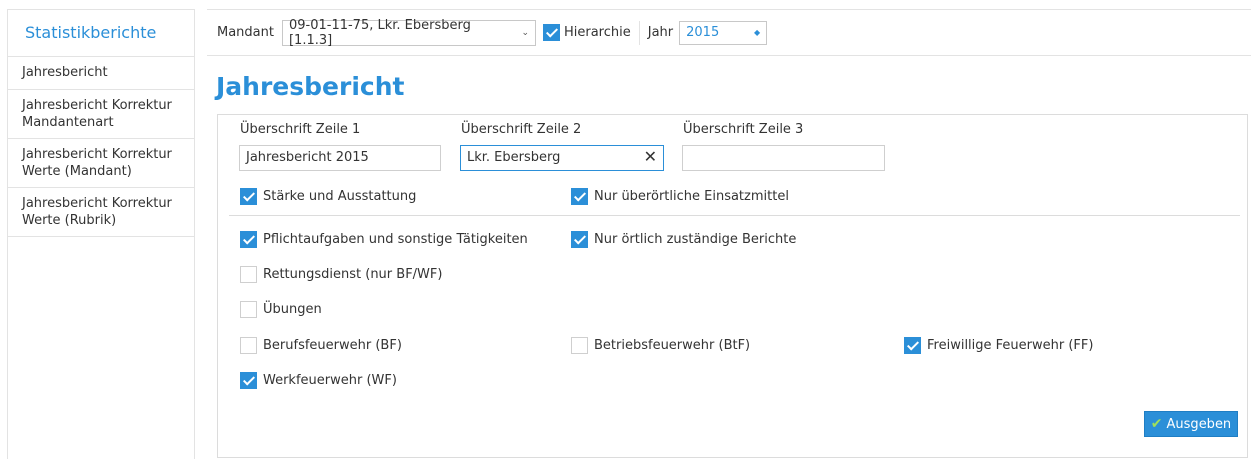  I want to click on mandant-value: 09-01-11-75, Lkr. Ebersberg [1.1.3], so click(379, 32).